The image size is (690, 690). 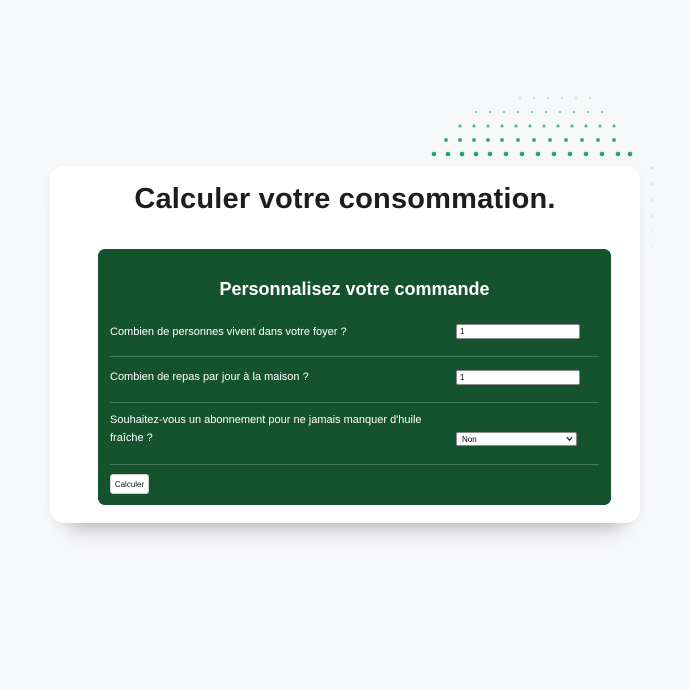 I want to click on page-title: Calculer votre consommation., so click(x=345, y=199).